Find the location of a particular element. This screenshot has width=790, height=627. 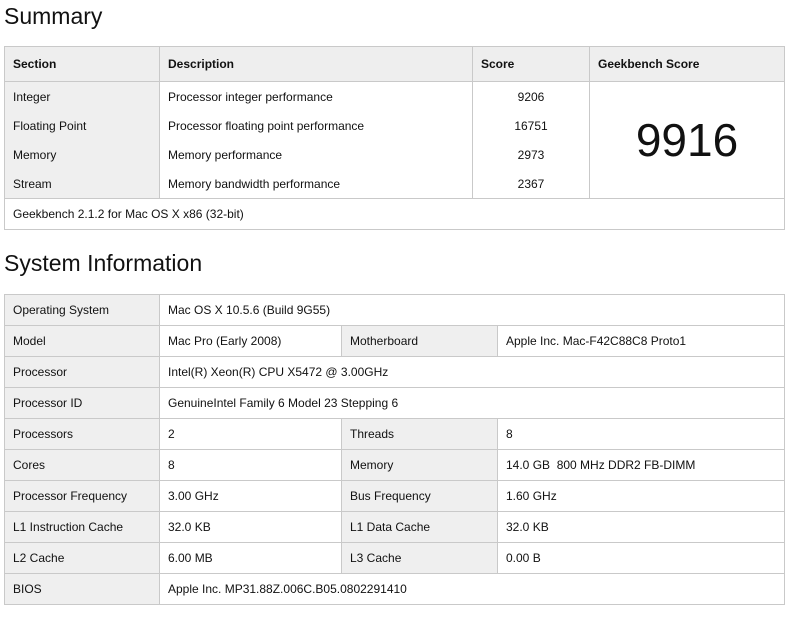

description-cell: Memory bandwidth performance is located at coordinates (316, 184).